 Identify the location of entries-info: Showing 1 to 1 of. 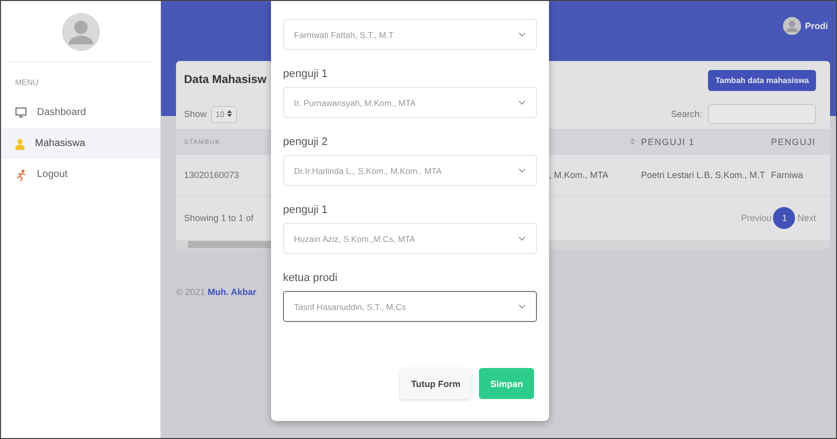
(219, 218).